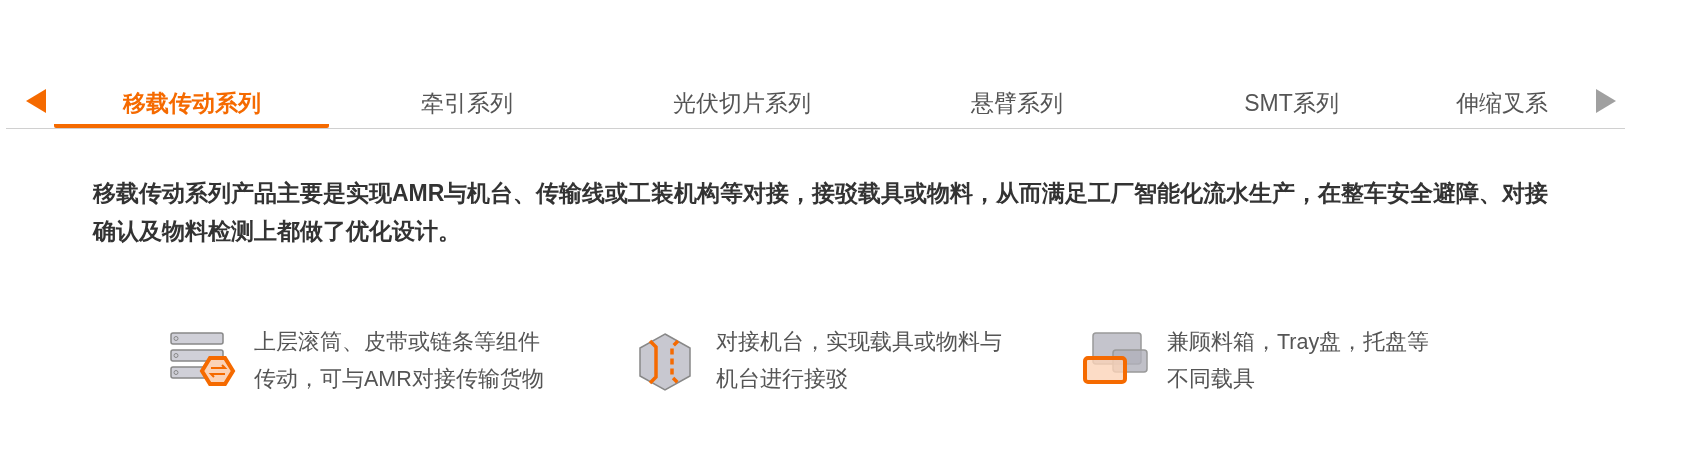 The image size is (1686, 461). I want to click on rollers-icon, so click(203, 359).